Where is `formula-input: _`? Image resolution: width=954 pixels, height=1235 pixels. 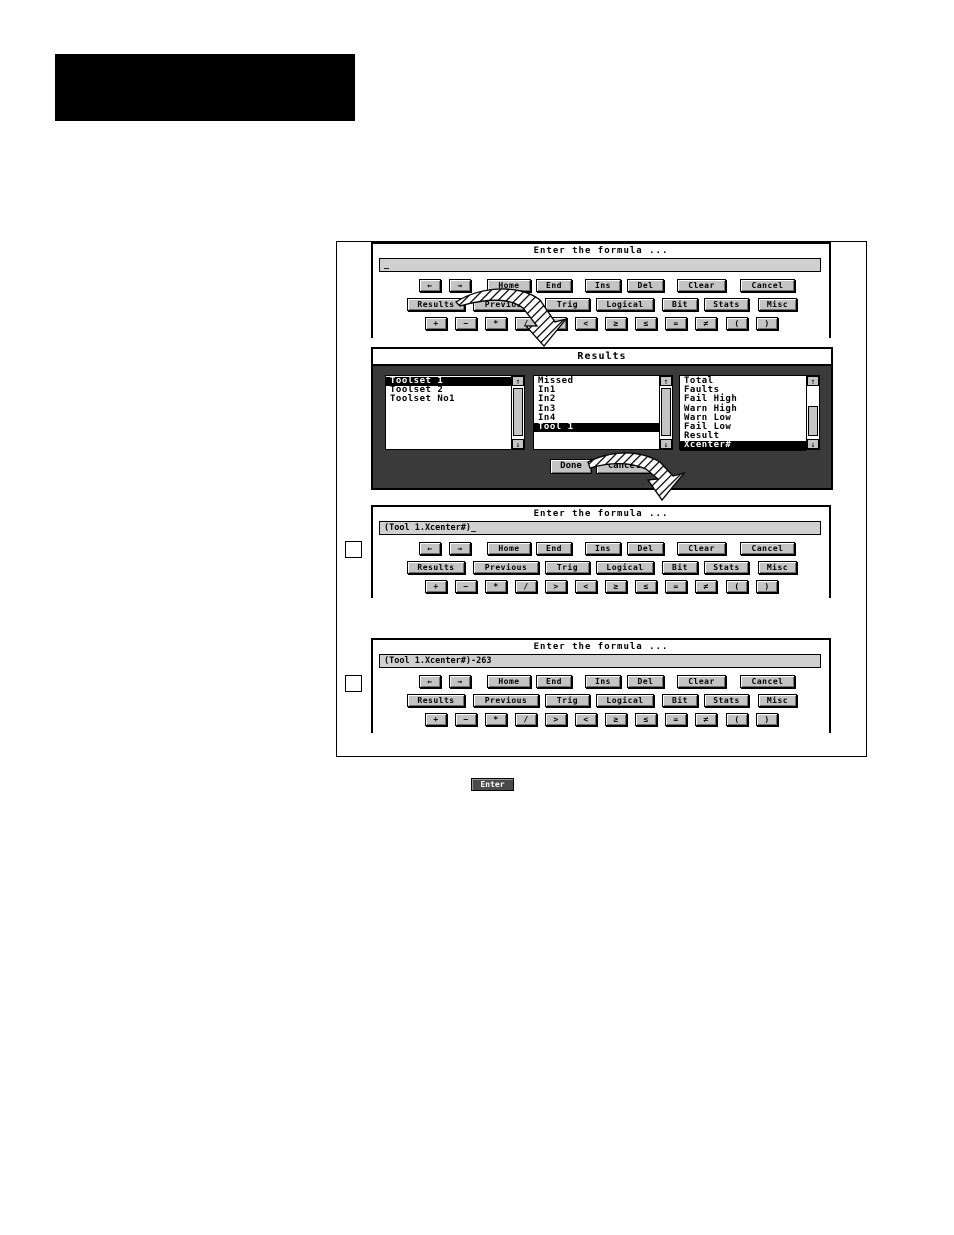 formula-input: _ is located at coordinates (600, 265).